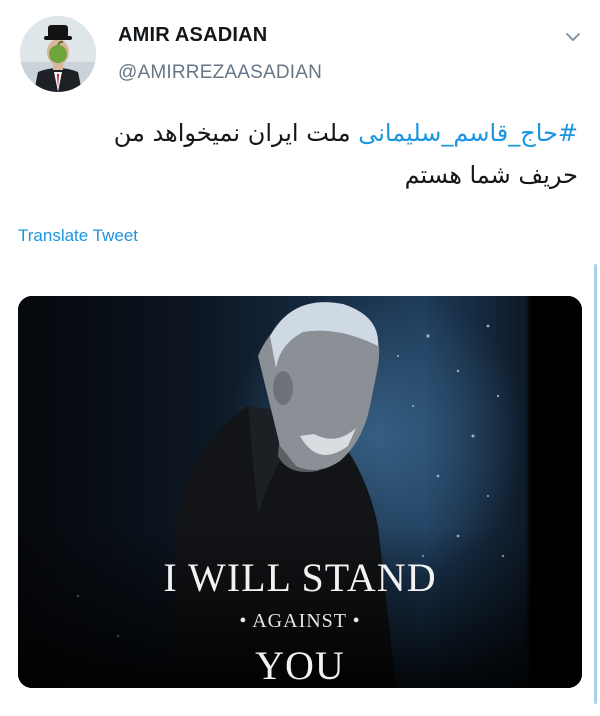 This screenshot has width=600, height=716. What do you see at coordinates (300, 621) in the screenshot?
I see `media-caption-line-2: • AGAINST •` at bounding box center [300, 621].